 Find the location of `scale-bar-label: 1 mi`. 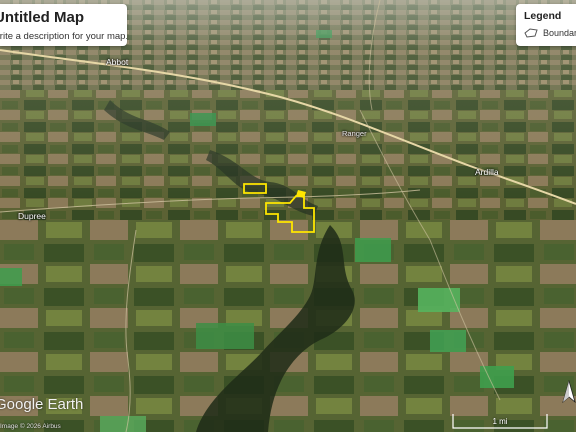

scale-bar-label: 1 mi is located at coordinates (500, 421).